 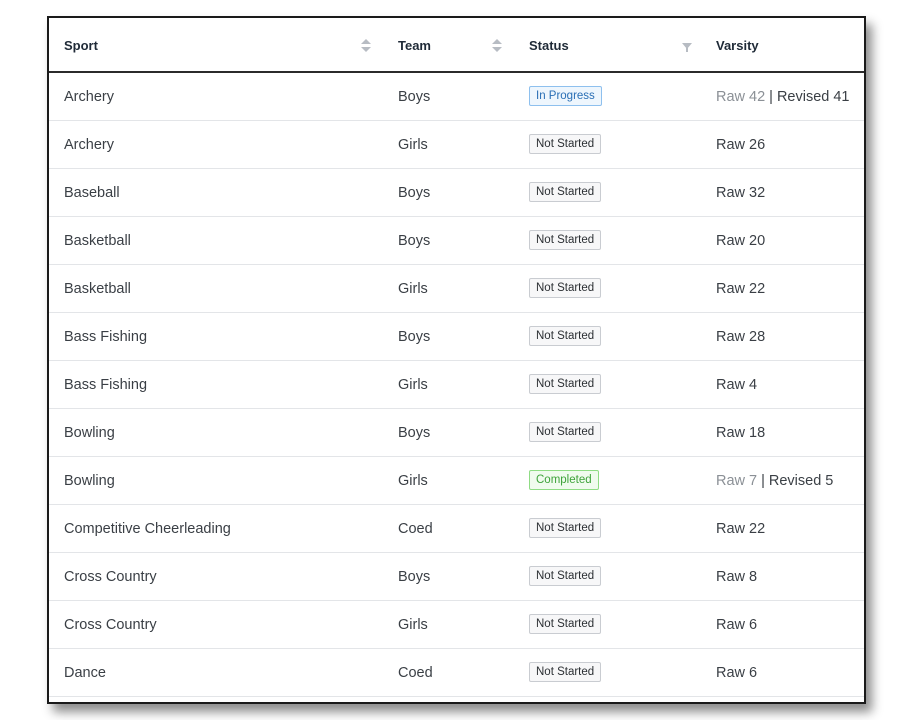 I want to click on varsity-cell: Raw 28, so click(x=740, y=336).